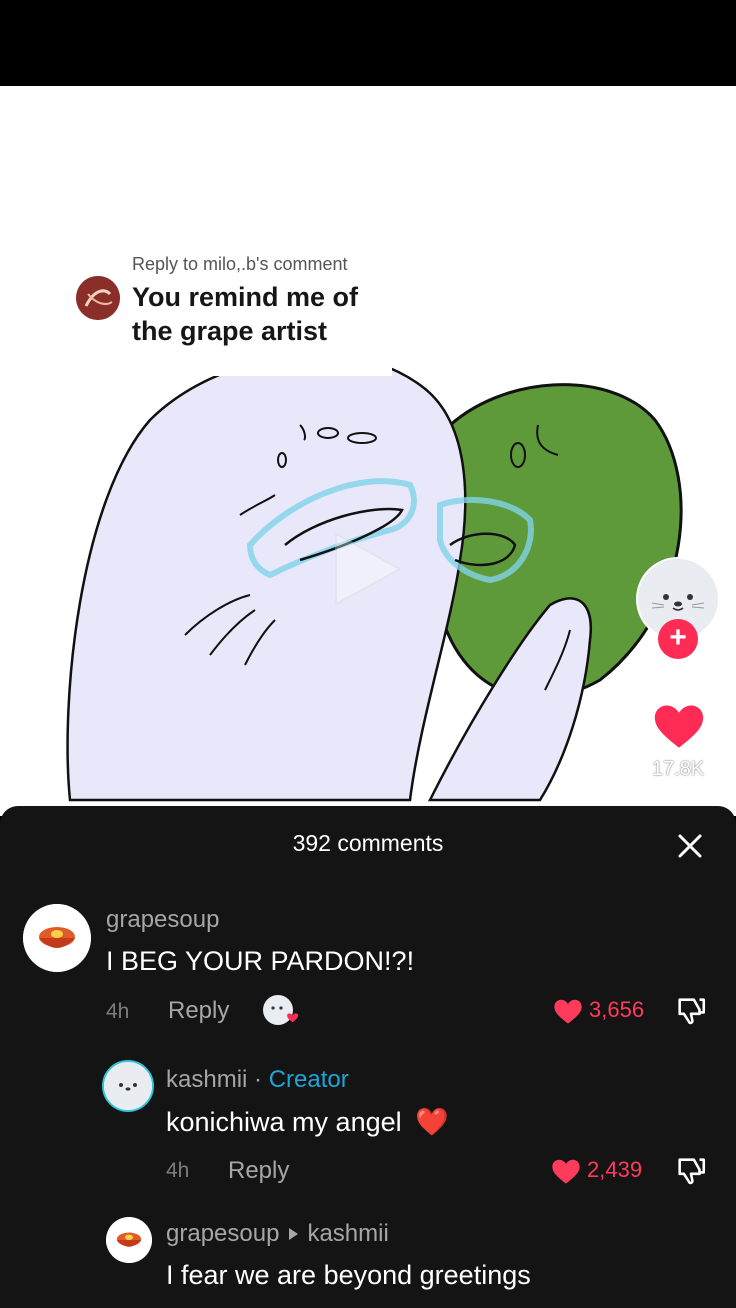  I want to click on creator-liked-icon, so click(281, 1010).